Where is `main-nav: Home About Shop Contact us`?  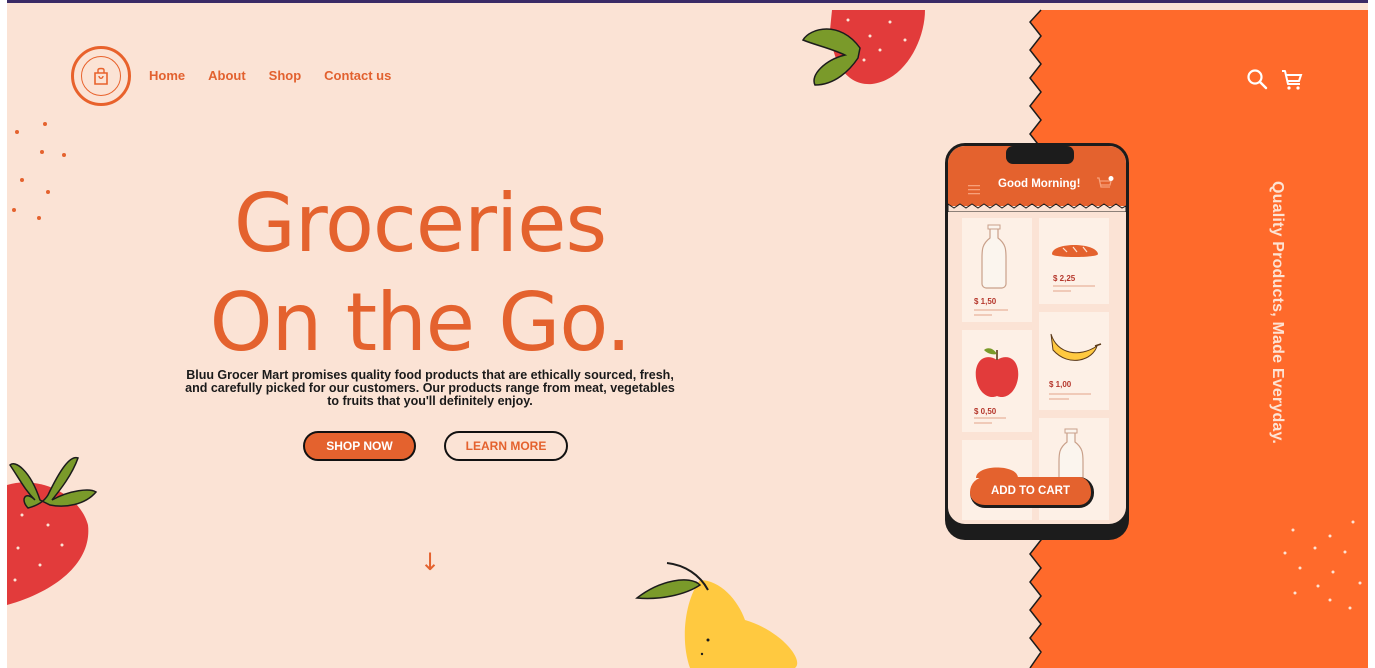
main-nav: Home About Shop Contact us is located at coordinates (270, 75).